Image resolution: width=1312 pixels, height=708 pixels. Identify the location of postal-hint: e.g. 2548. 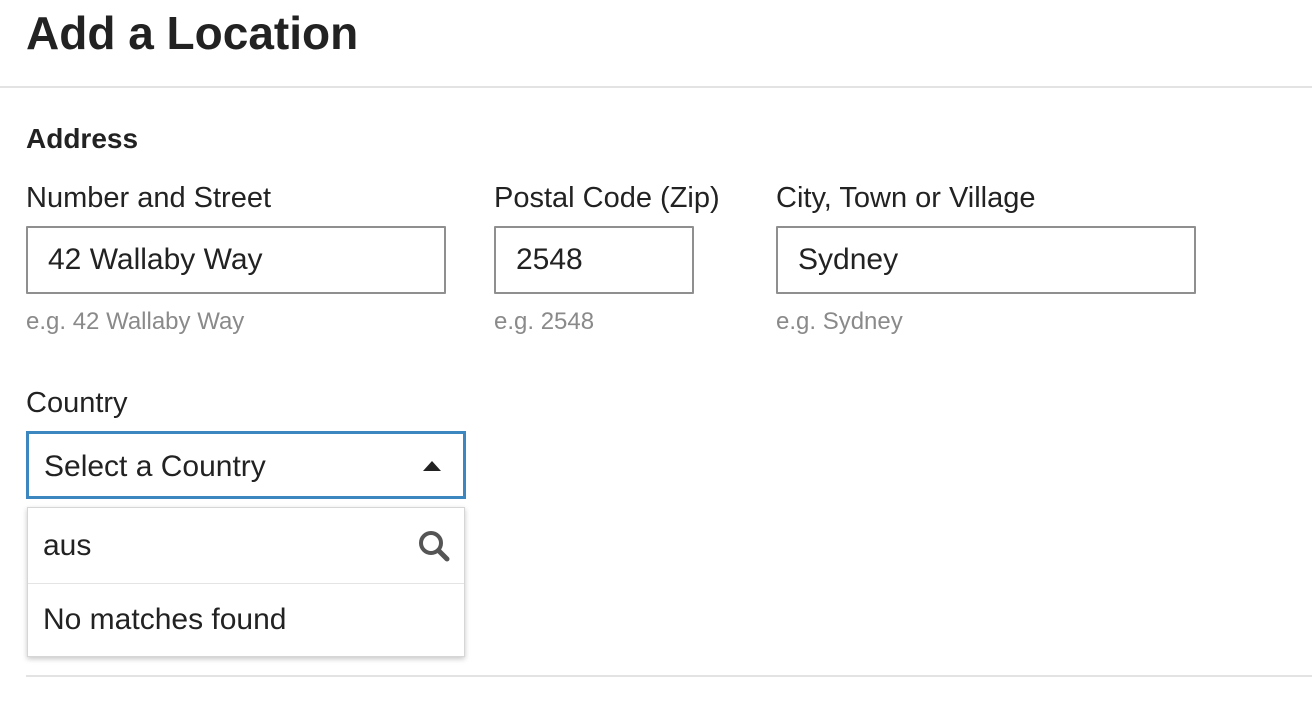
(544, 321).